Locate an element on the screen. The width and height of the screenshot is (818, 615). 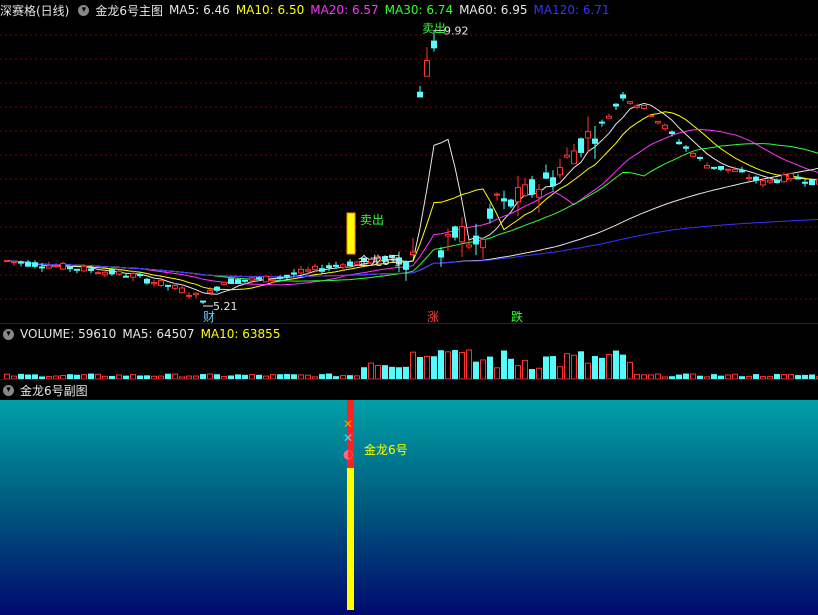
sub-chart-title: 金龙6号副图 is located at coordinates (54, 390).